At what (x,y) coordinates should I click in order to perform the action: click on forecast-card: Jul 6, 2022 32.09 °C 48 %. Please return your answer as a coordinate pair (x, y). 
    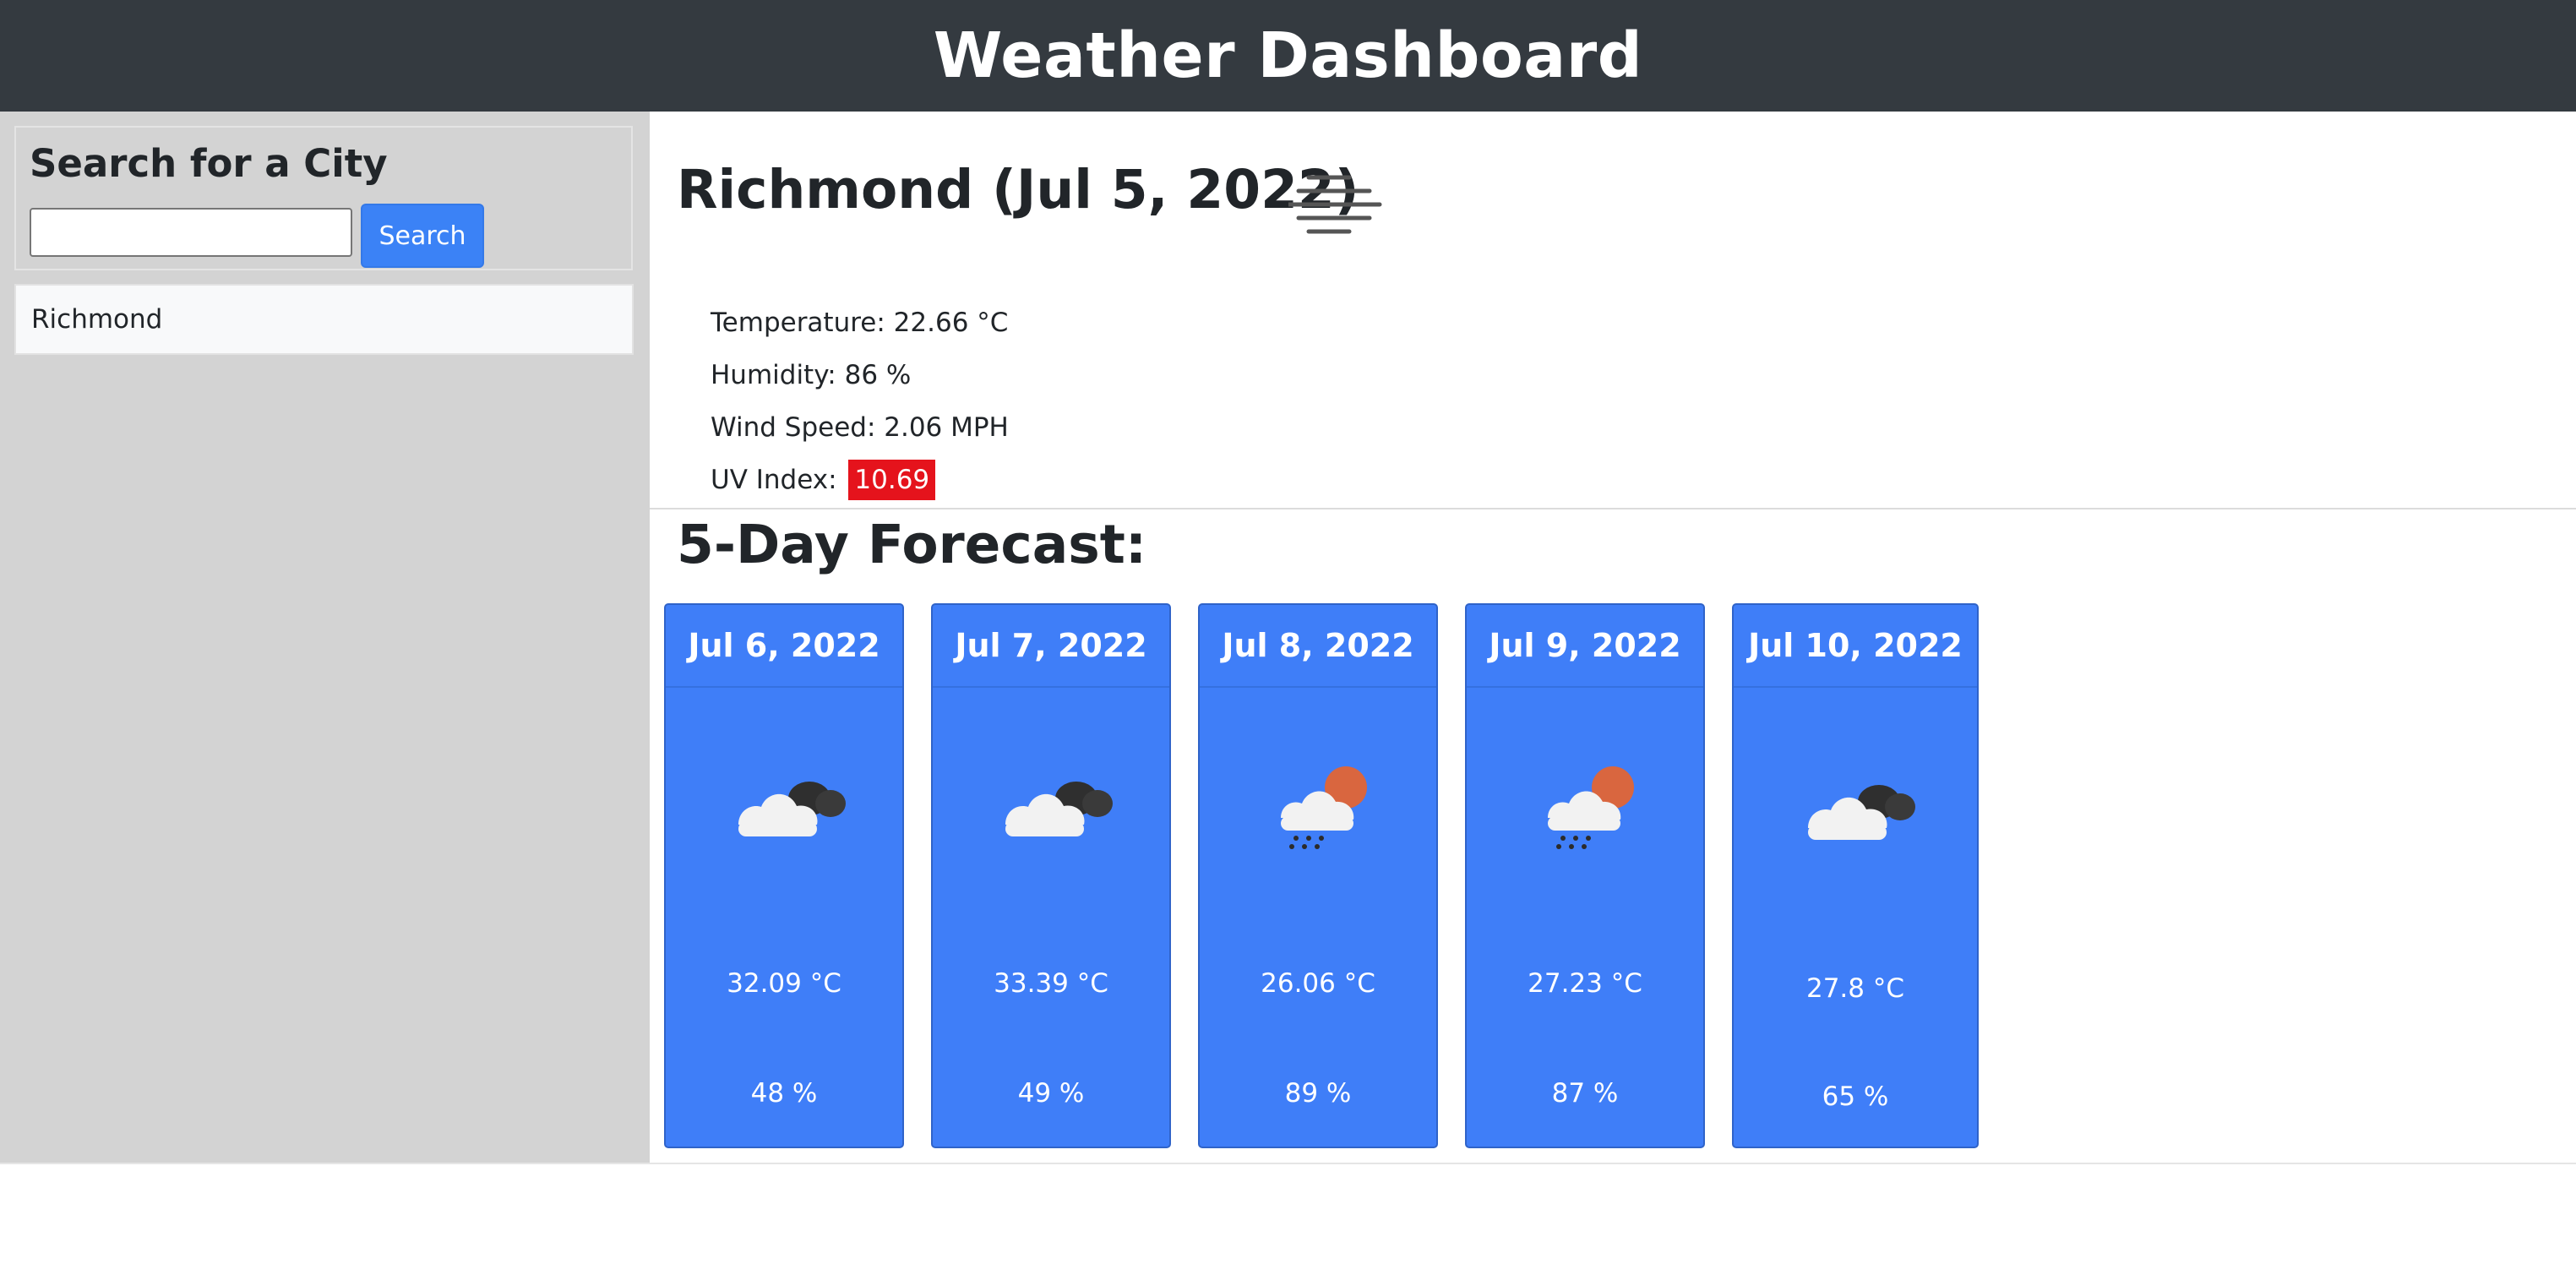
    Looking at the image, I should click on (784, 876).